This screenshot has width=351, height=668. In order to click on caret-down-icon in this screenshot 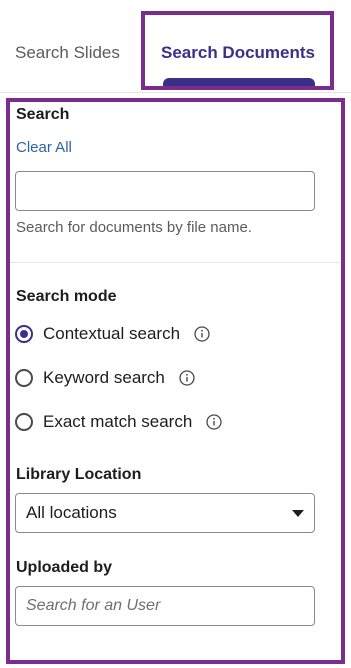, I will do `click(298, 513)`.